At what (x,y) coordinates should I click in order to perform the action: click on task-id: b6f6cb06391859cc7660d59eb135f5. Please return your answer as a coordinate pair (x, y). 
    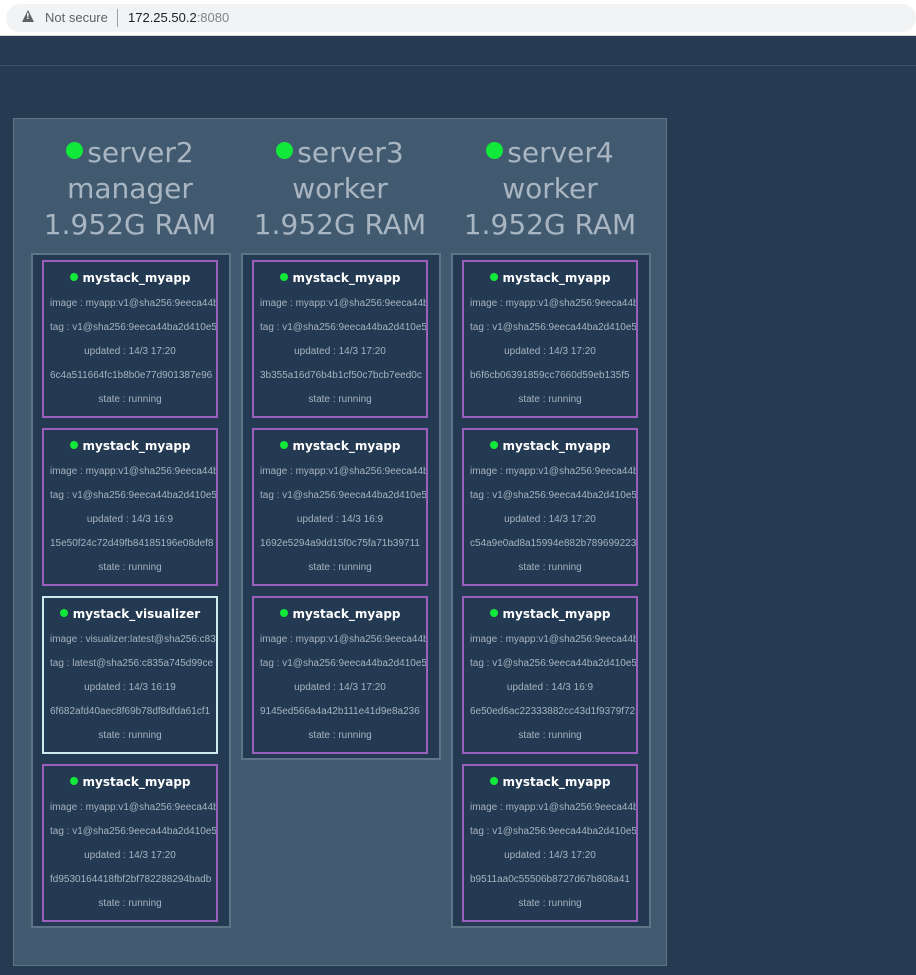
    Looking at the image, I should click on (550, 375).